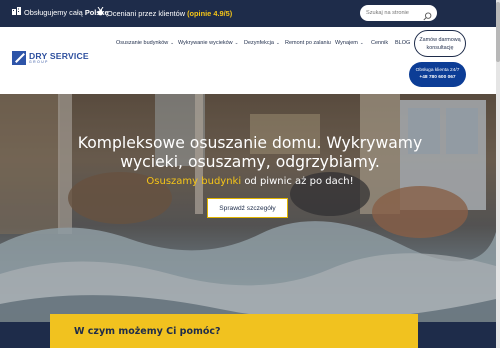  I want to click on hero-subtitle-rest: od piwnic aż po dach!, so click(299, 181).